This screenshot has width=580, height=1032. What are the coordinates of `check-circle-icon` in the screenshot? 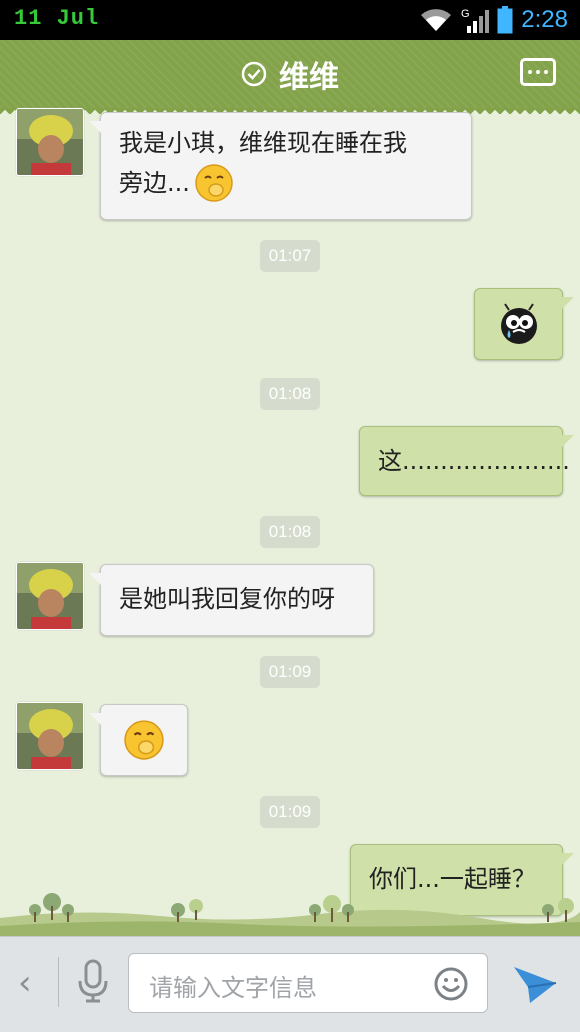 It's located at (254, 74).